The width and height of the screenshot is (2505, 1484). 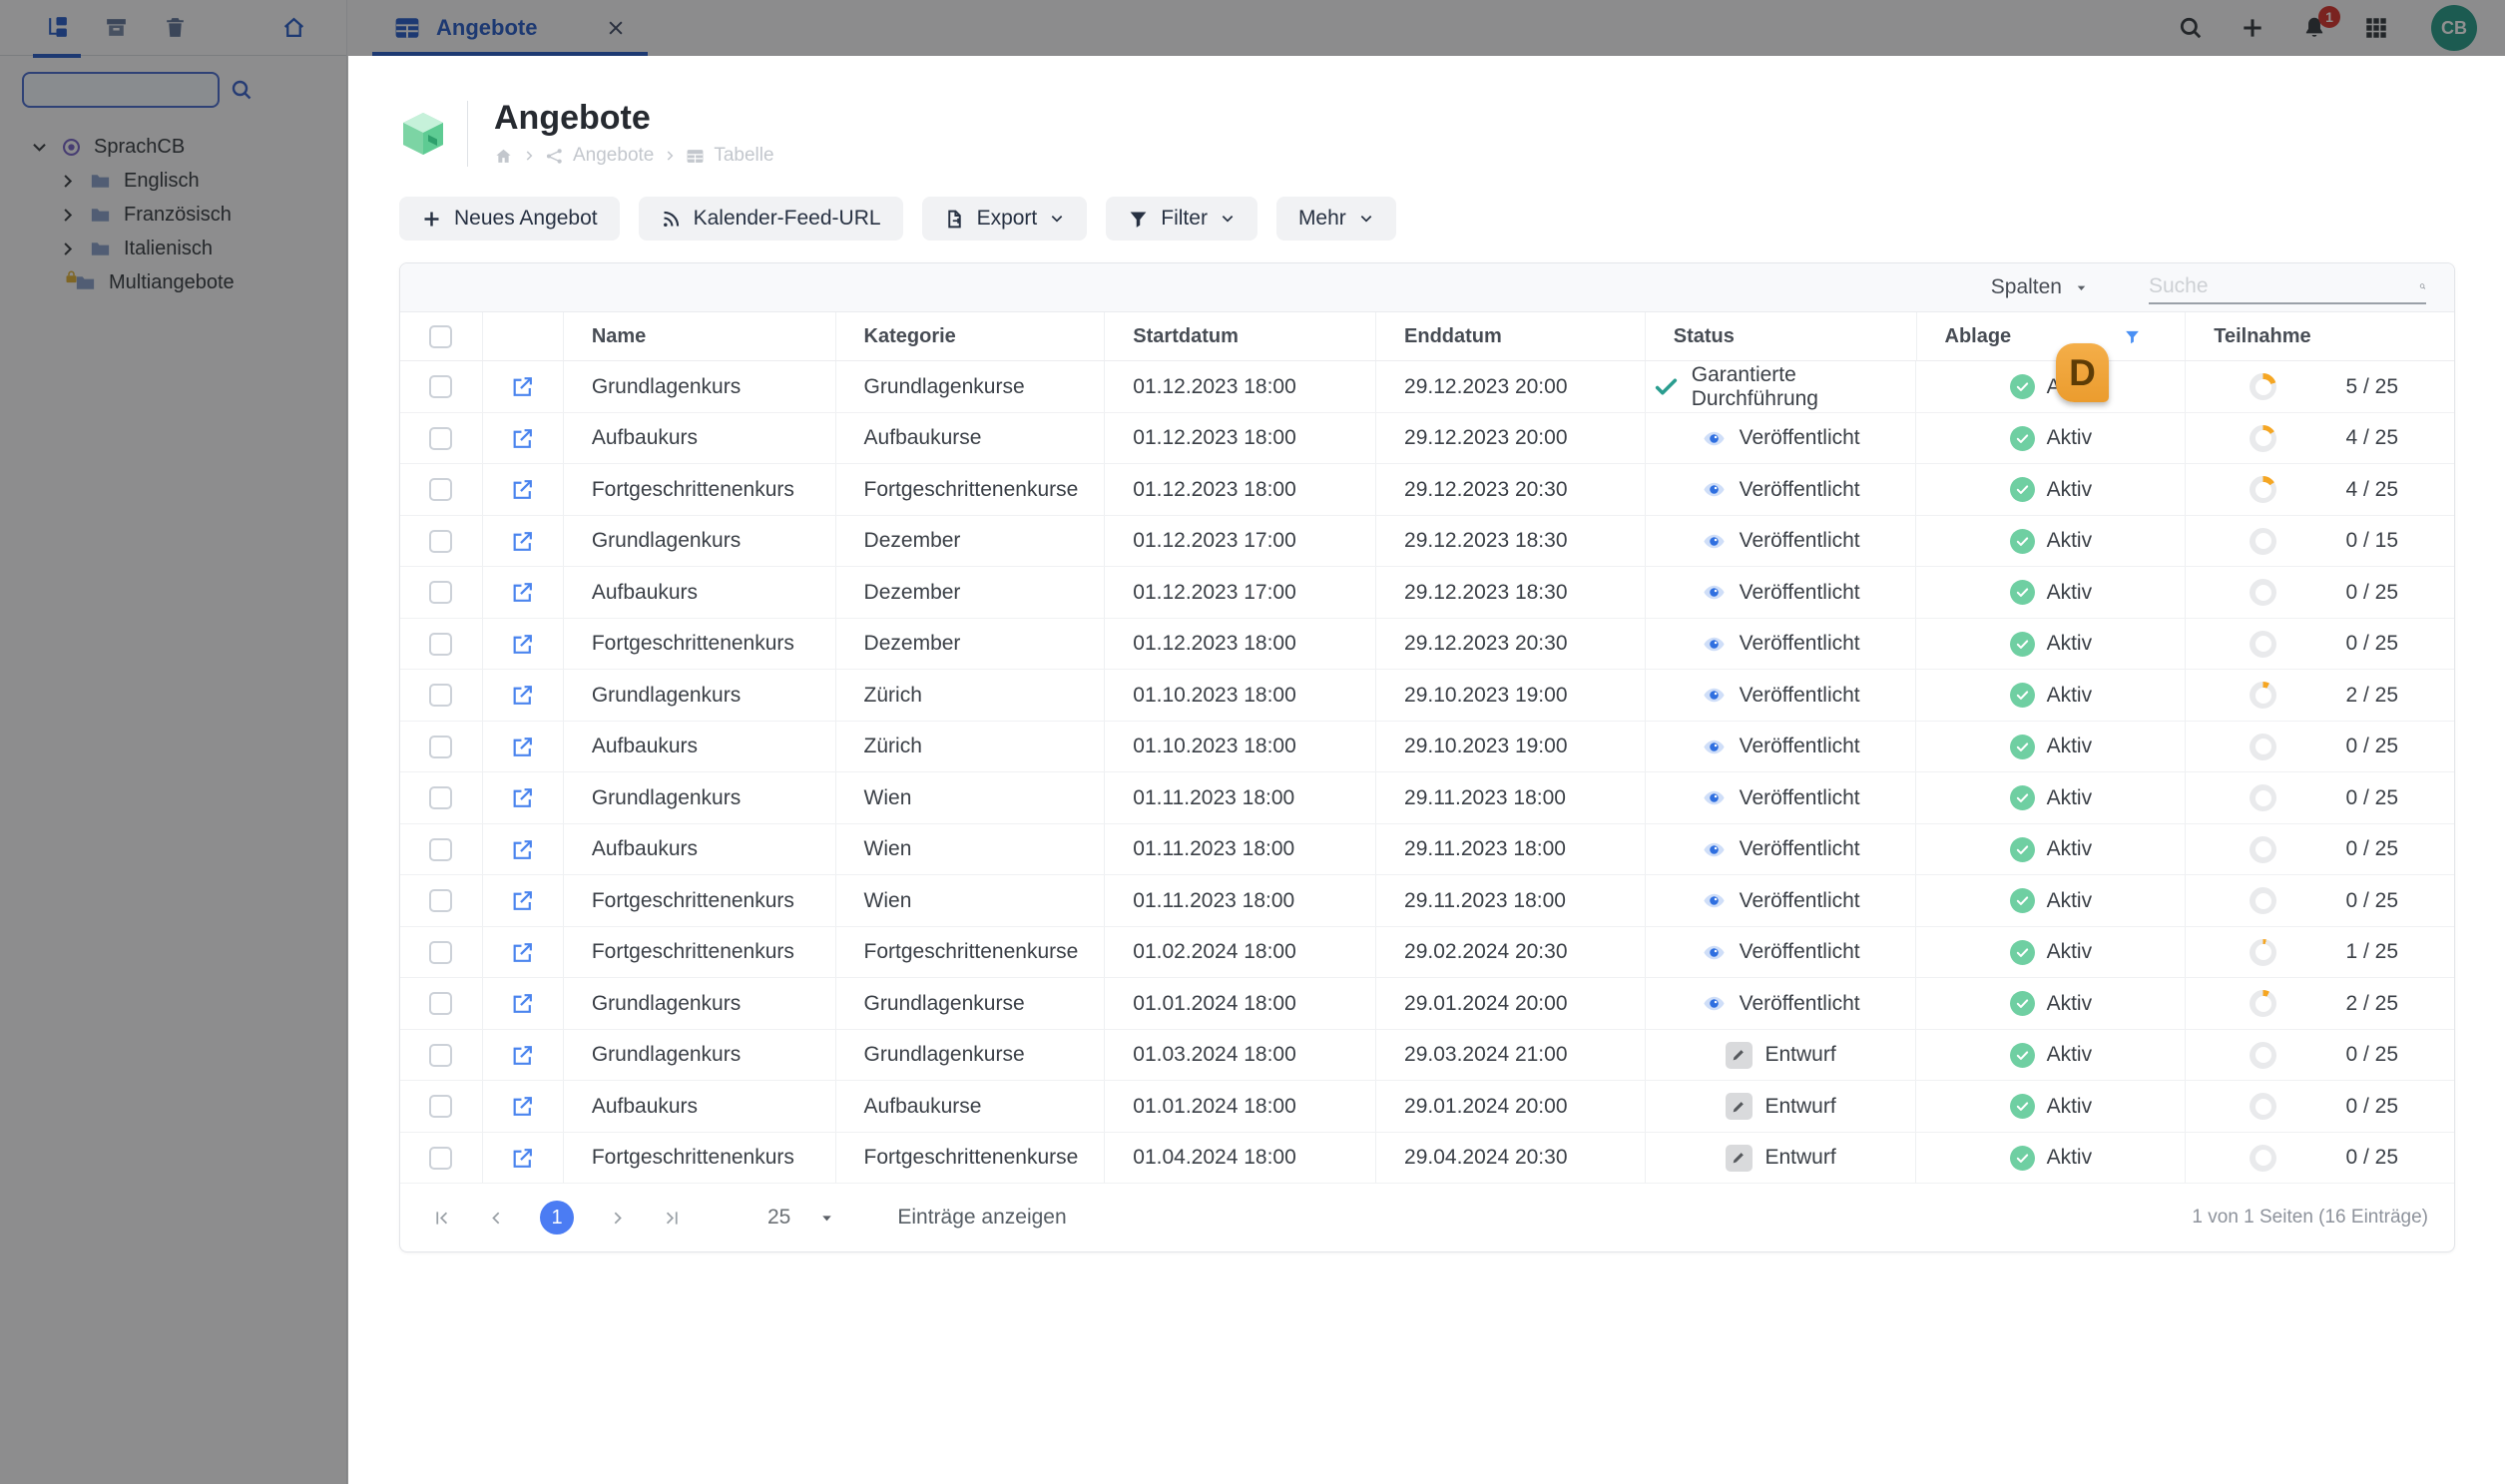 What do you see at coordinates (1510, 336) in the screenshot?
I see `column-header-enddatum: Enddatum` at bounding box center [1510, 336].